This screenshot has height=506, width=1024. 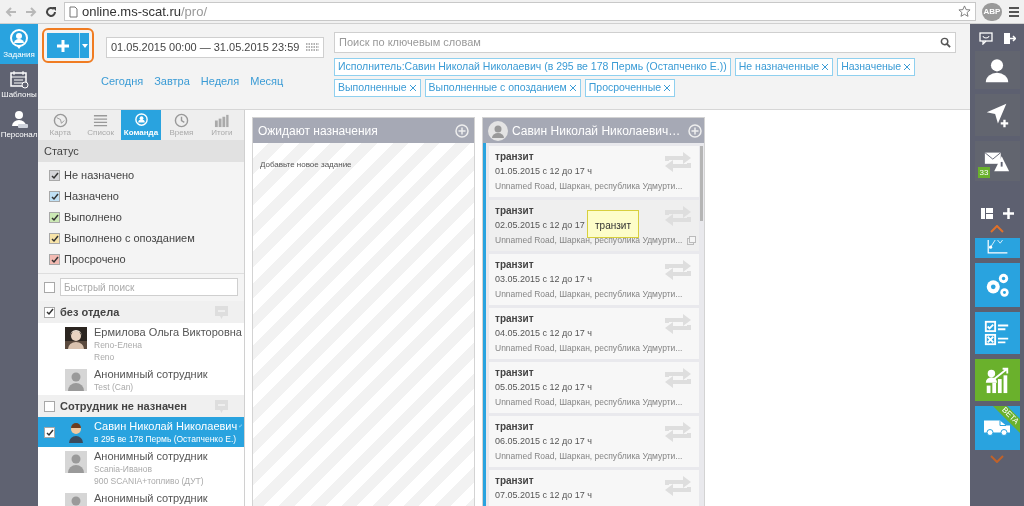 I want to click on status-label: Просрочено, so click(x=95, y=260).